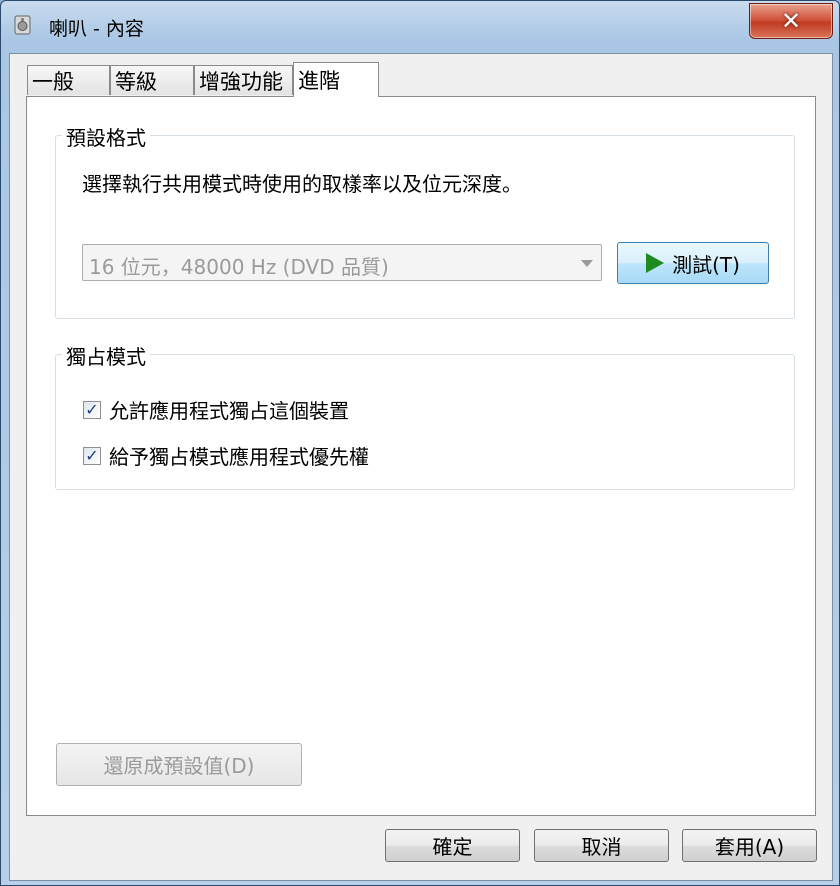  What do you see at coordinates (92, 409) in the screenshot?
I see `allow-exclusive-checkbox: ✓` at bounding box center [92, 409].